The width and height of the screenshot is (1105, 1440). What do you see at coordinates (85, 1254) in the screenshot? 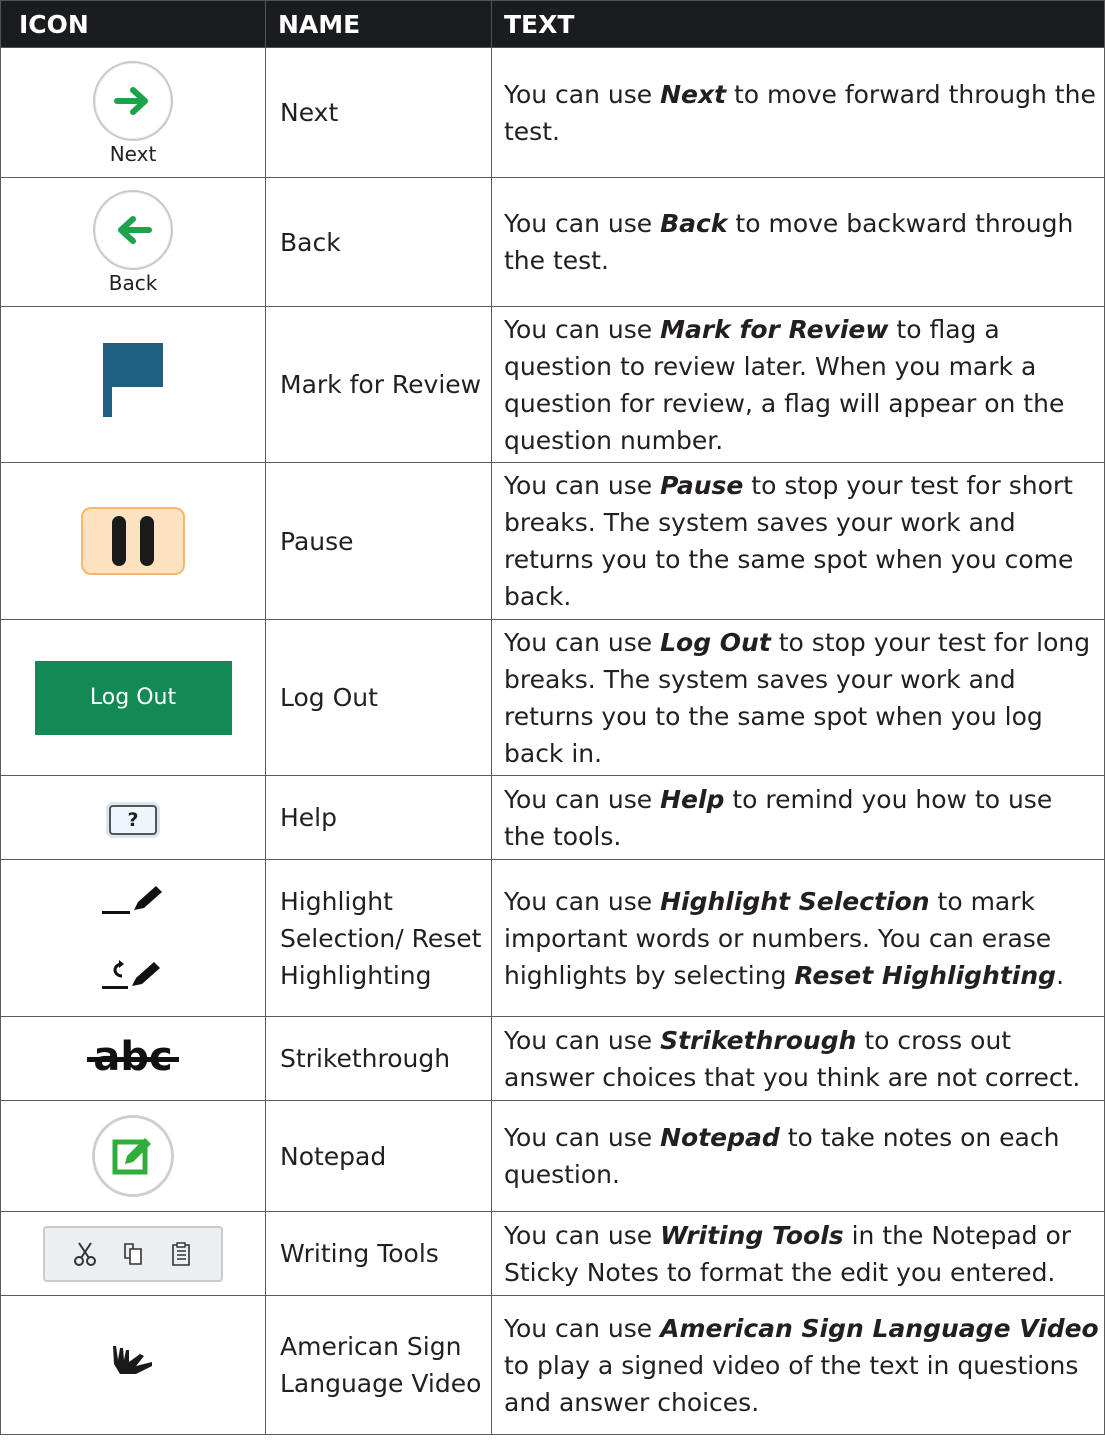
I see `cut-icon` at bounding box center [85, 1254].